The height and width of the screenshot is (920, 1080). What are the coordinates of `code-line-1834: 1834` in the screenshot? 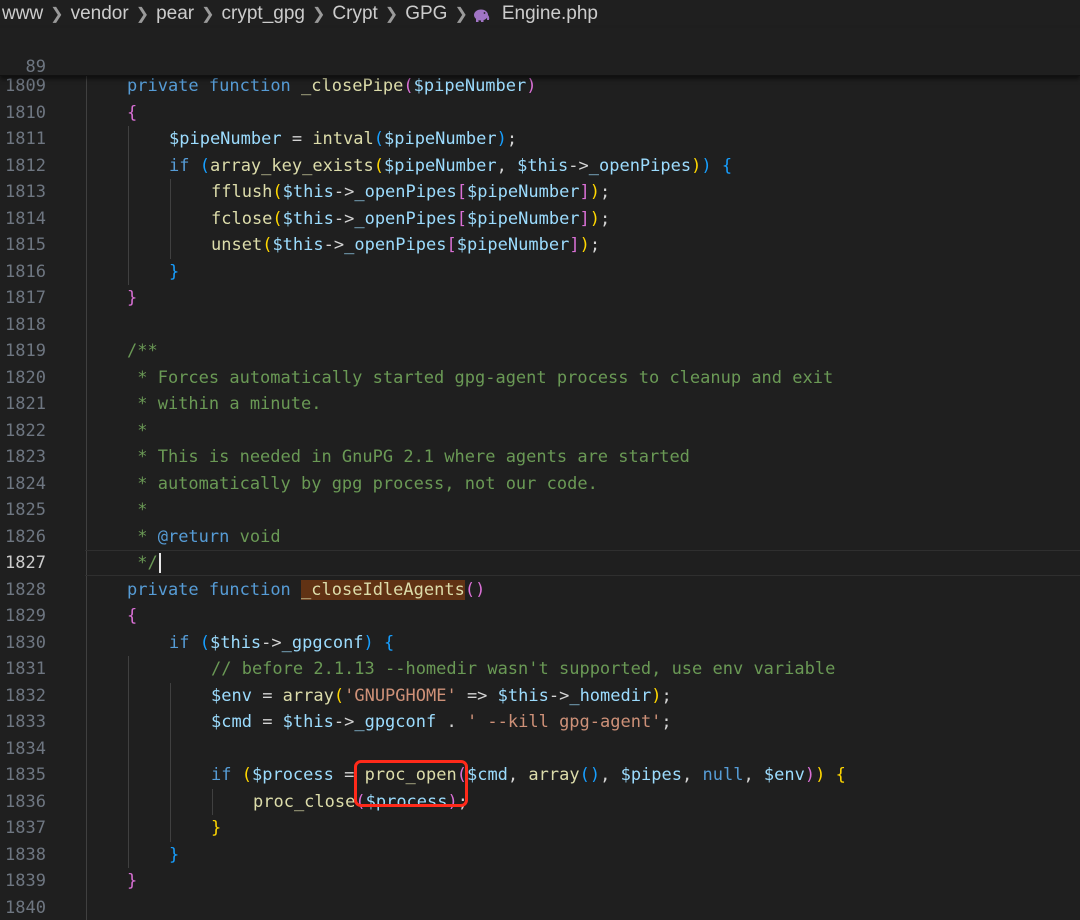 It's located at (540, 749).